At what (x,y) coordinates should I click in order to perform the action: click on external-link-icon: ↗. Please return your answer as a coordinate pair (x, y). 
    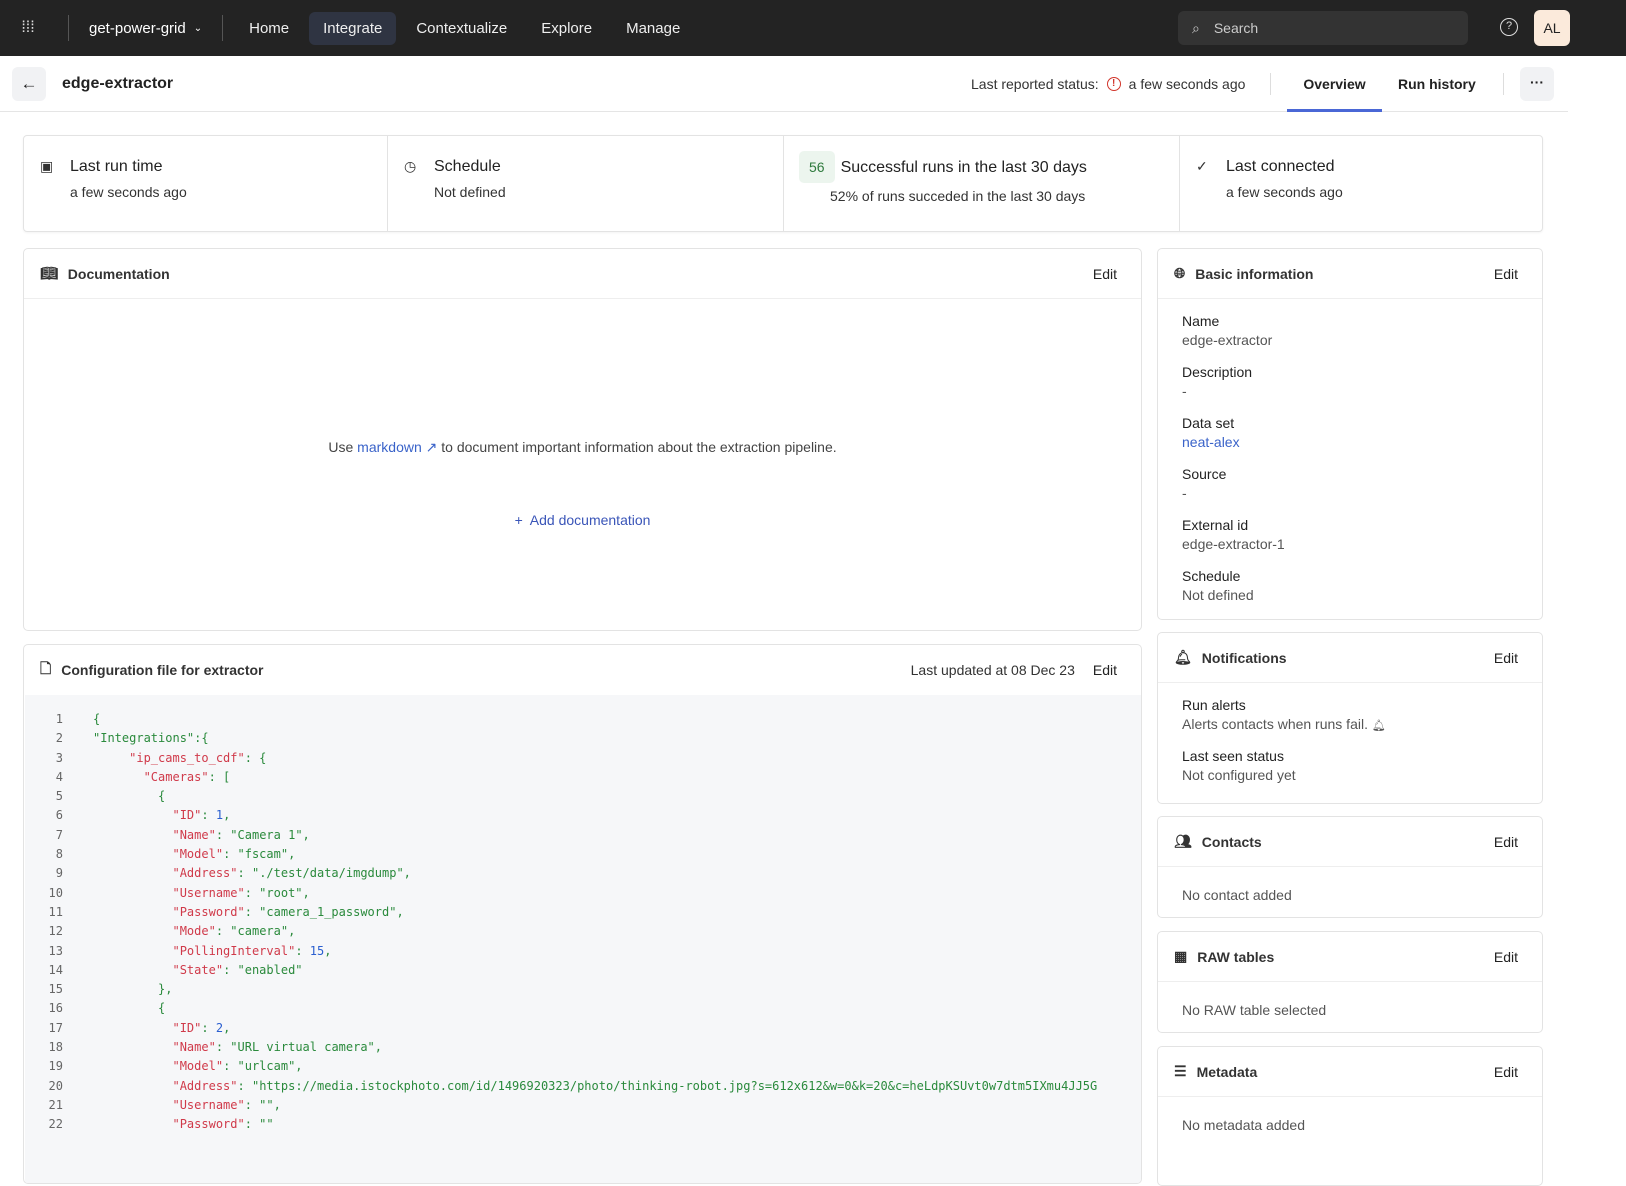
    Looking at the image, I should click on (431, 447).